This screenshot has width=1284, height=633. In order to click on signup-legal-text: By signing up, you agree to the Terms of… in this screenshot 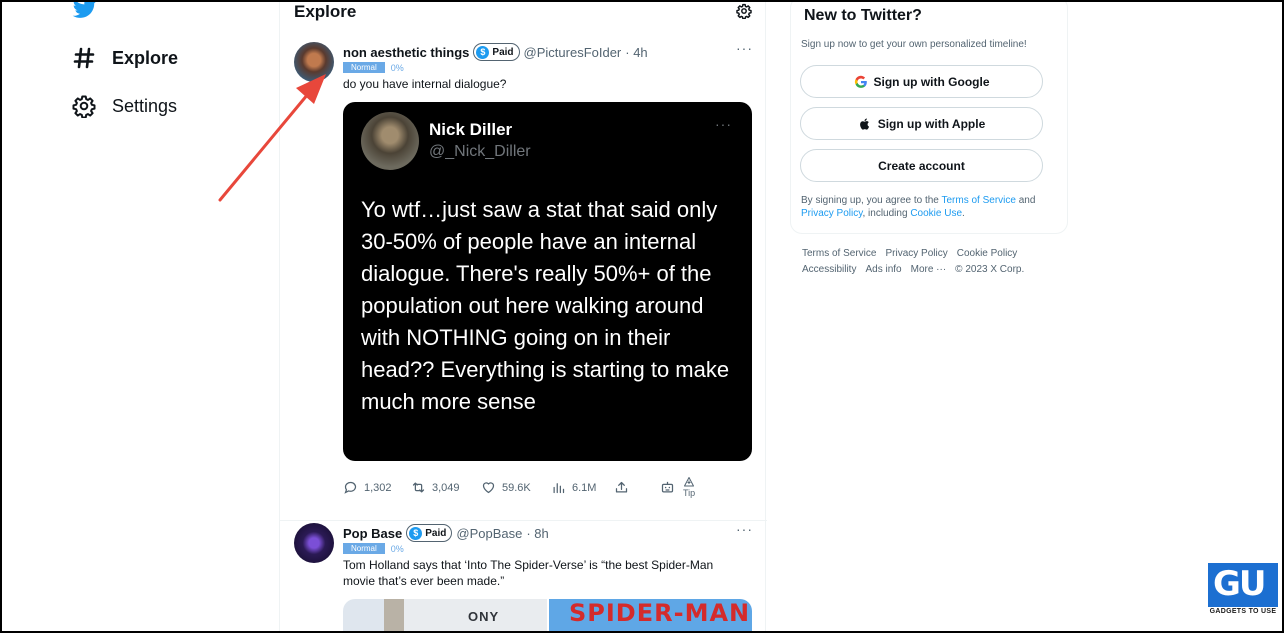, I will do `click(932, 207)`.